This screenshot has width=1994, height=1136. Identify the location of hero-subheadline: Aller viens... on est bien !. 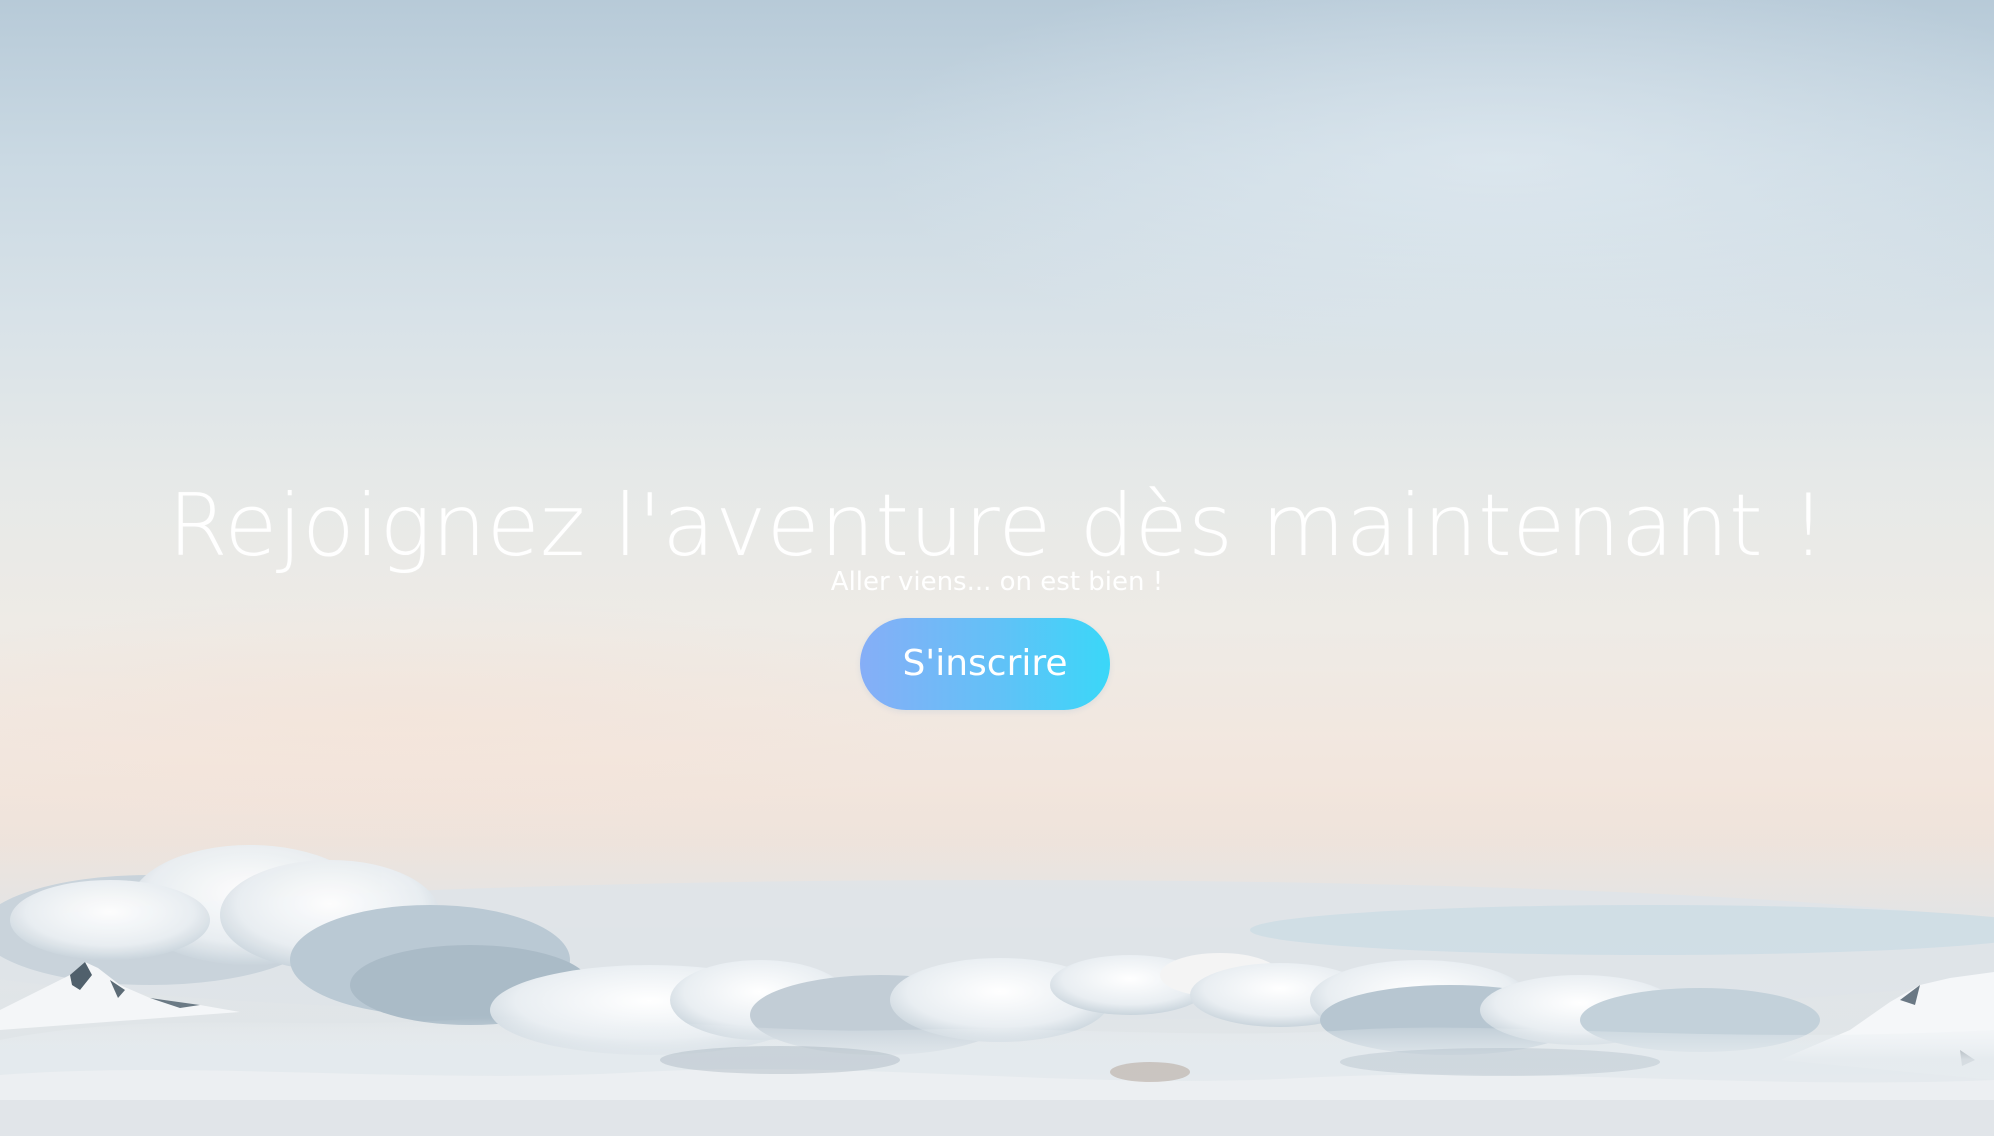
(997, 582).